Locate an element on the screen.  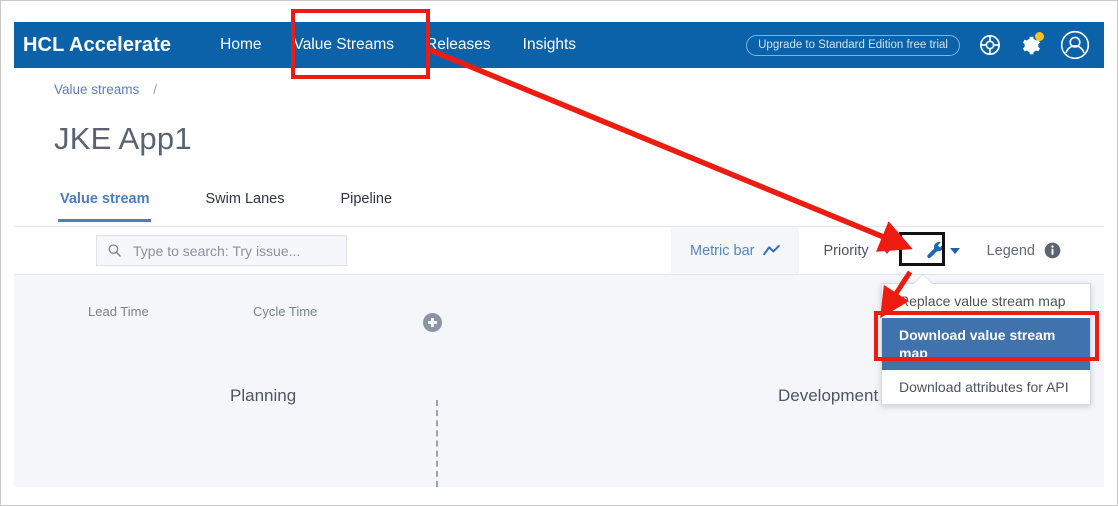
metric-bar-label: Metric bar is located at coordinates (722, 250).